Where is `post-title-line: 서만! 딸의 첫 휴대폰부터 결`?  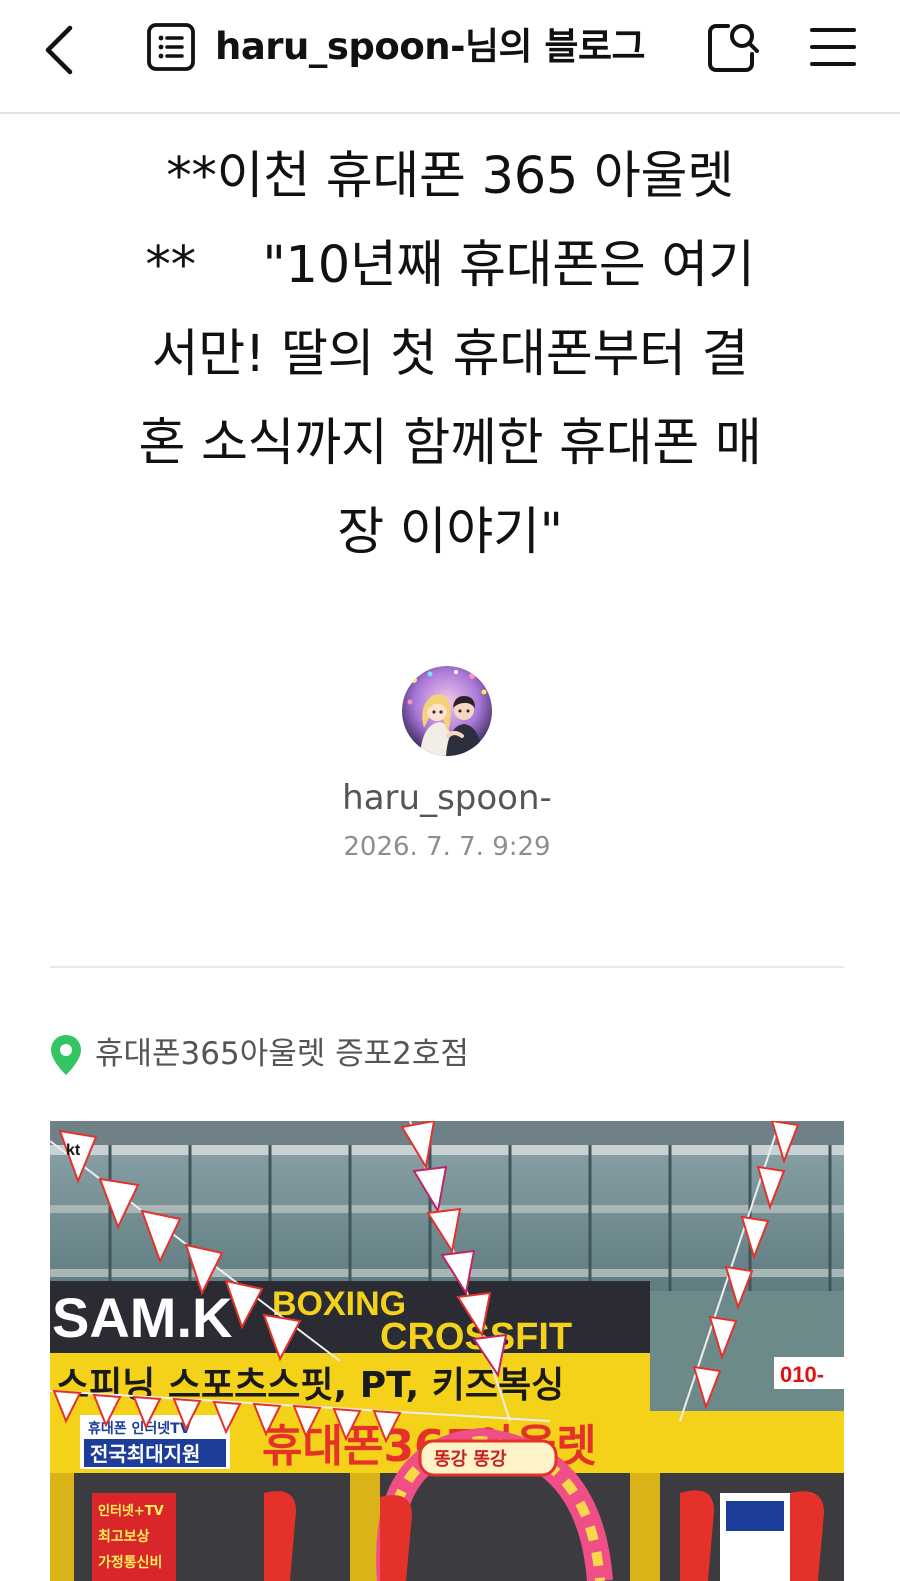
post-title-line: 서만! 딸의 첫 휴대폰부터 결 is located at coordinates (450, 354).